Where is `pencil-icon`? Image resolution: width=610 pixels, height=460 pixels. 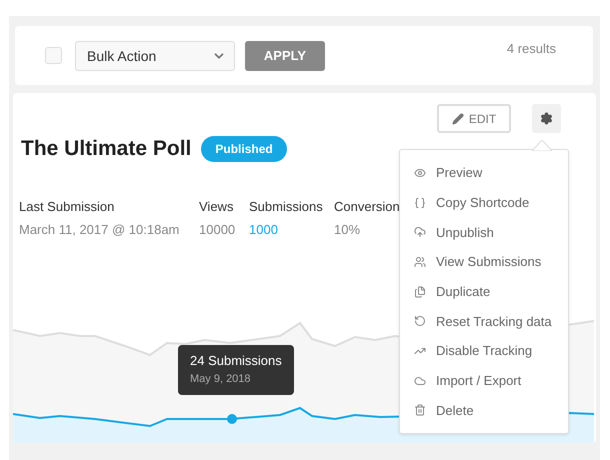
pencil-icon is located at coordinates (458, 118).